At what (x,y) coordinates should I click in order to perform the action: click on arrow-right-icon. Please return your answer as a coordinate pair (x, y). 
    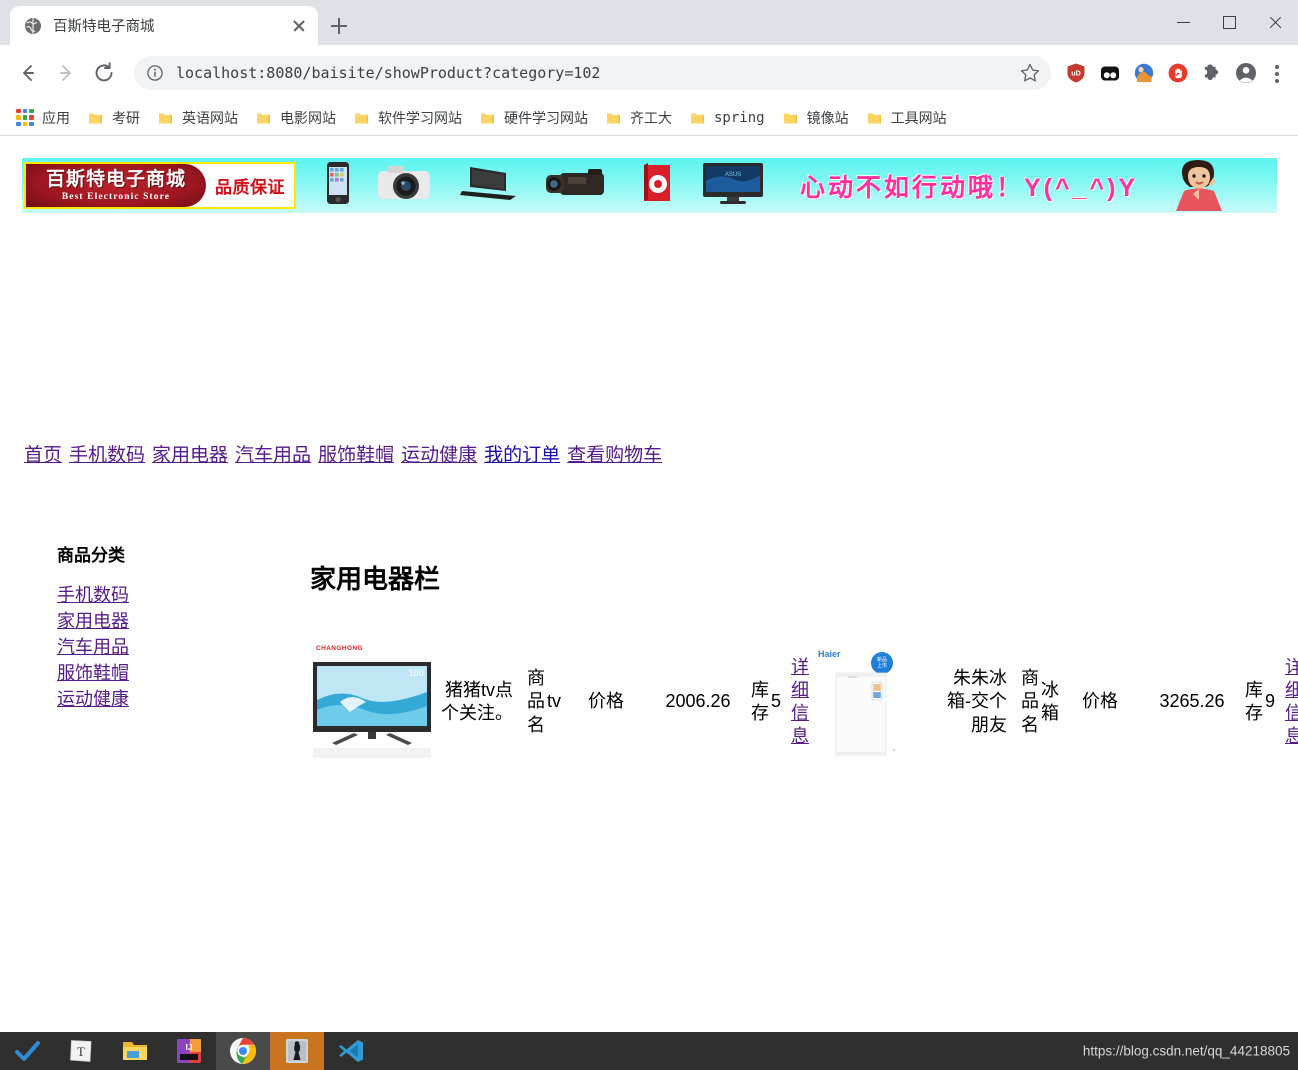
    Looking at the image, I should click on (66, 73).